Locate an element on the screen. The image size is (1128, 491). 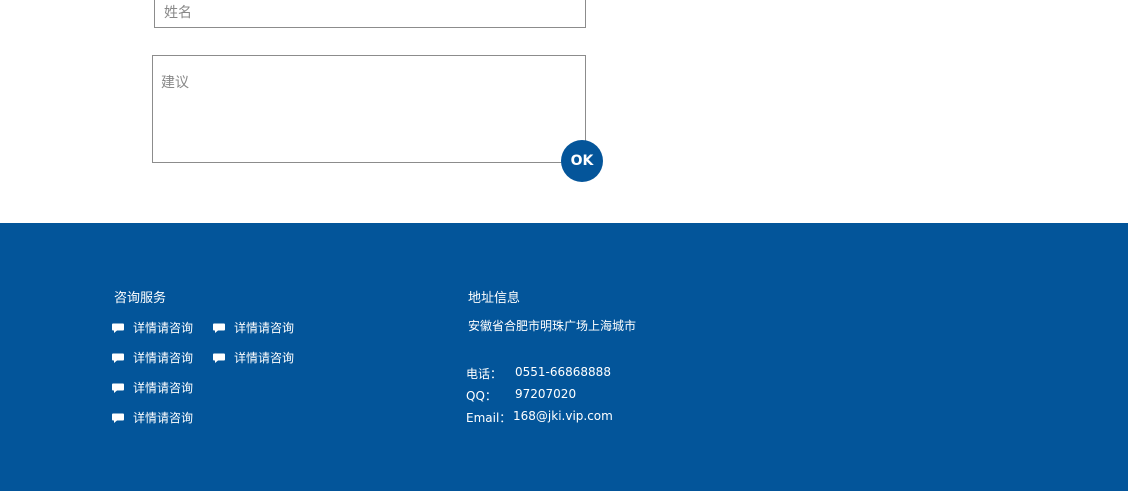
email-label: Email： is located at coordinates (489, 418).